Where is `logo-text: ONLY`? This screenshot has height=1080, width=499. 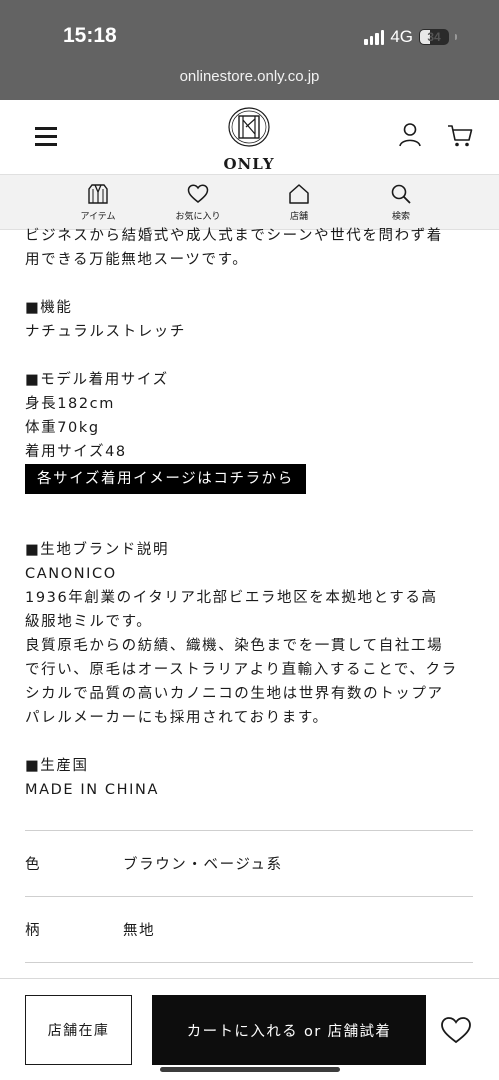
logo-text: ONLY is located at coordinates (249, 164).